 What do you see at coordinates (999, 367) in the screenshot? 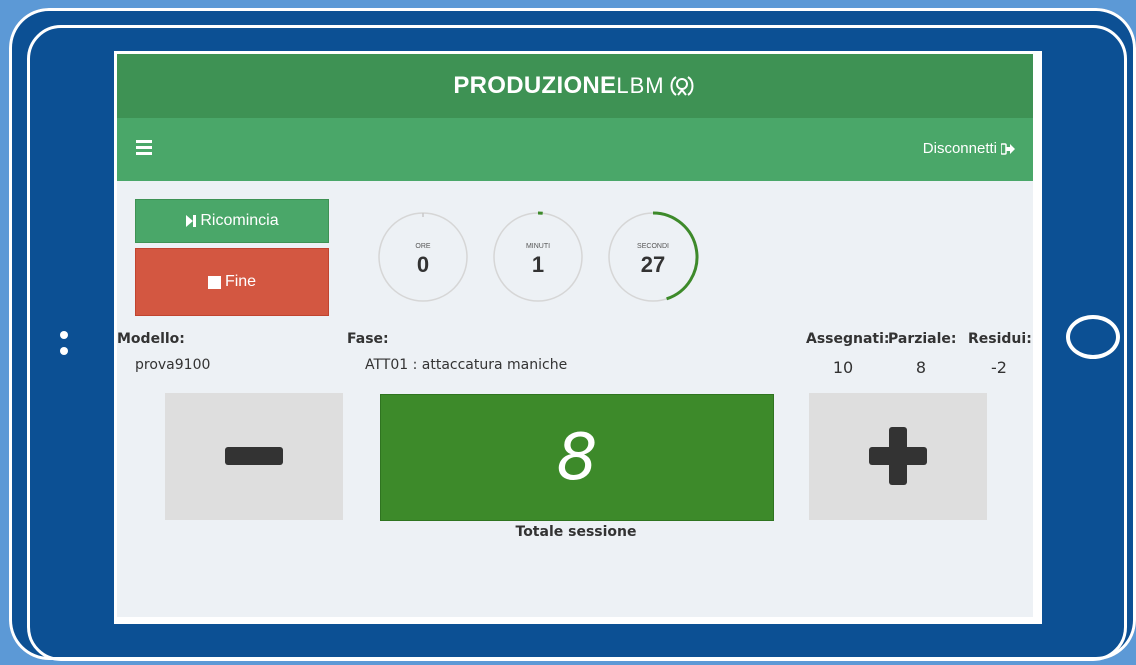
I see `remaining-value: -2` at bounding box center [999, 367].